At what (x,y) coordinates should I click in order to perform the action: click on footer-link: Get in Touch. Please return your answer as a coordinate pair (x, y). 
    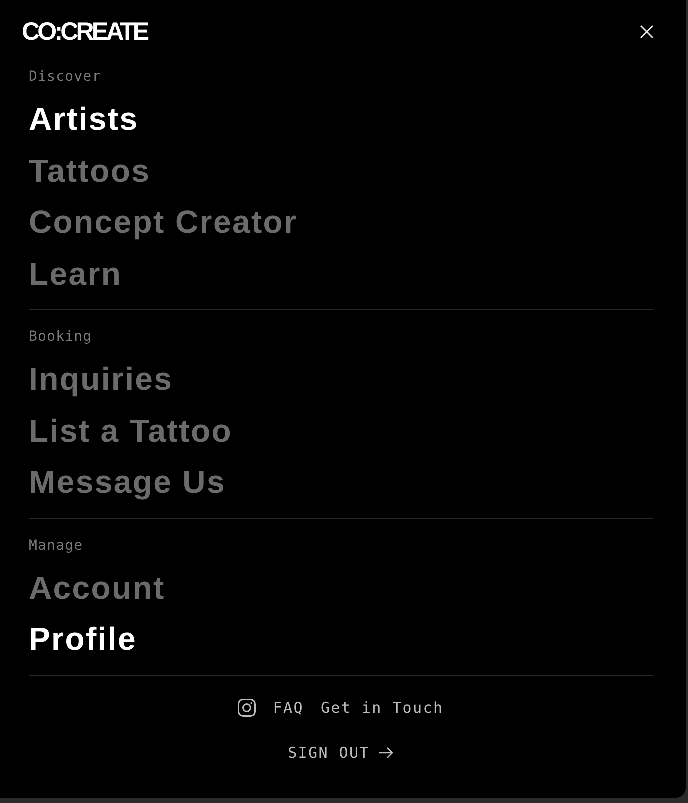
    Looking at the image, I should click on (382, 708).